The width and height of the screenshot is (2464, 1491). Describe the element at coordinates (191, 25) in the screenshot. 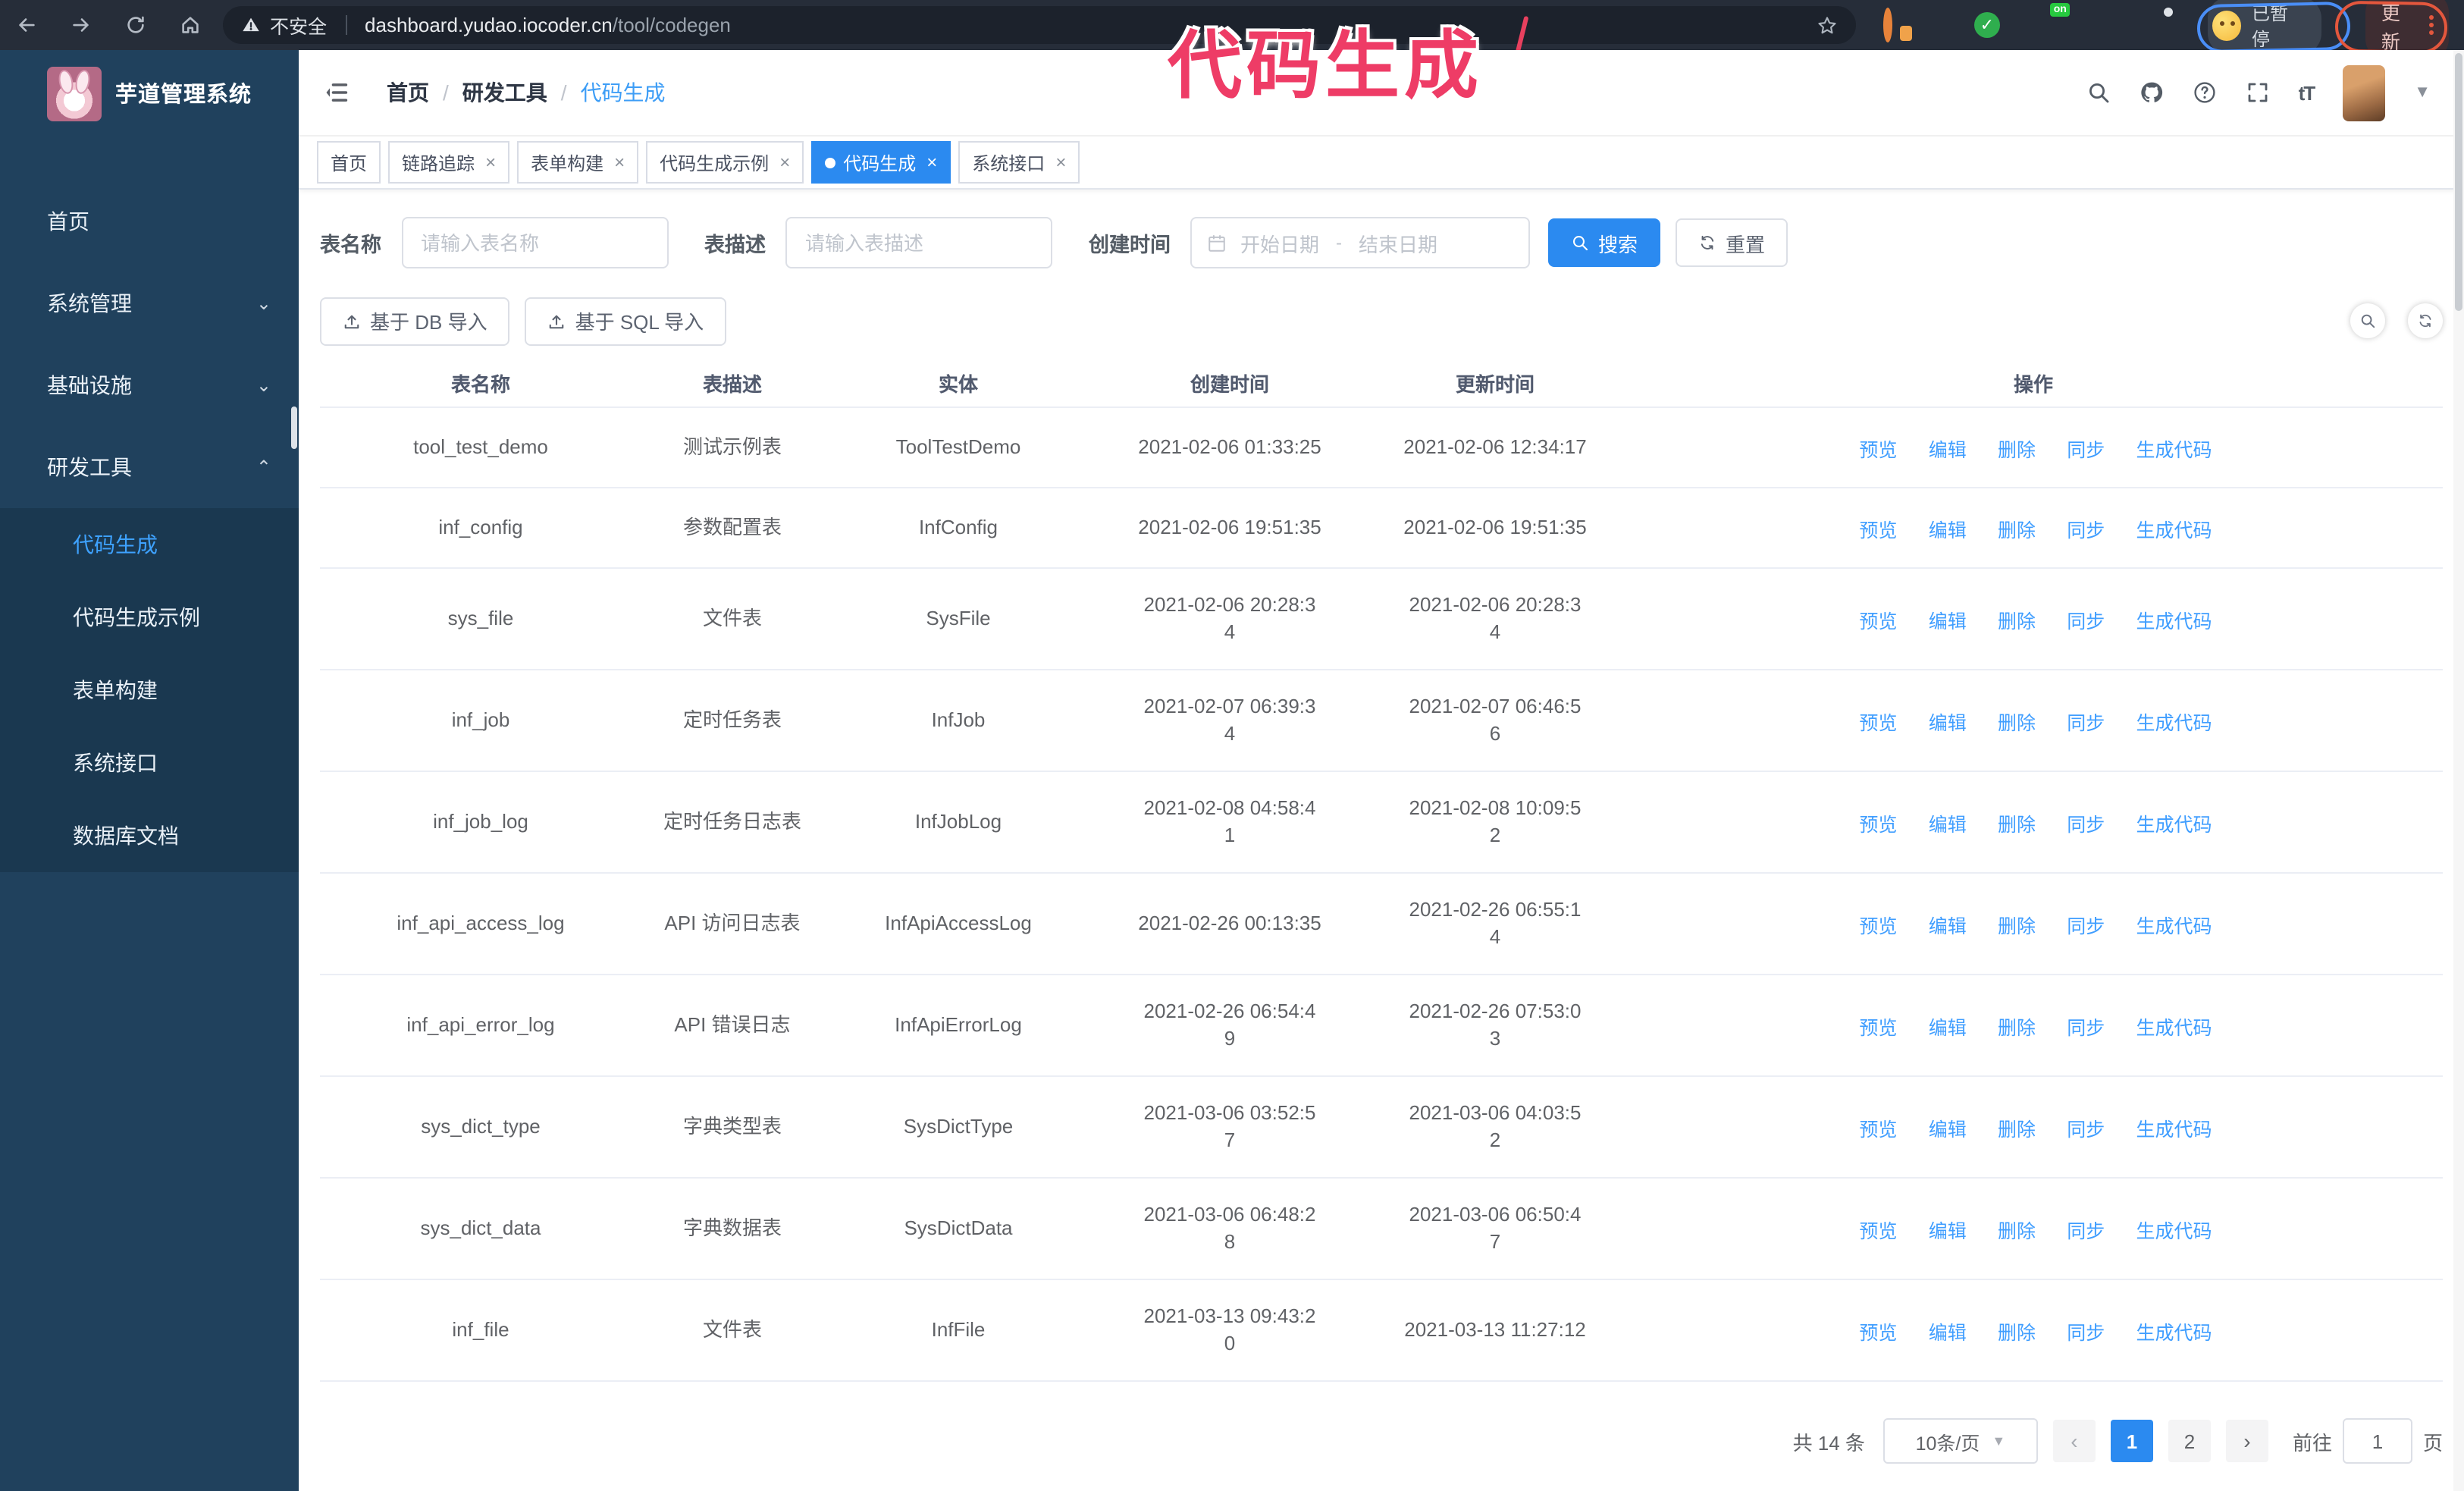

I see `home-icon` at that location.